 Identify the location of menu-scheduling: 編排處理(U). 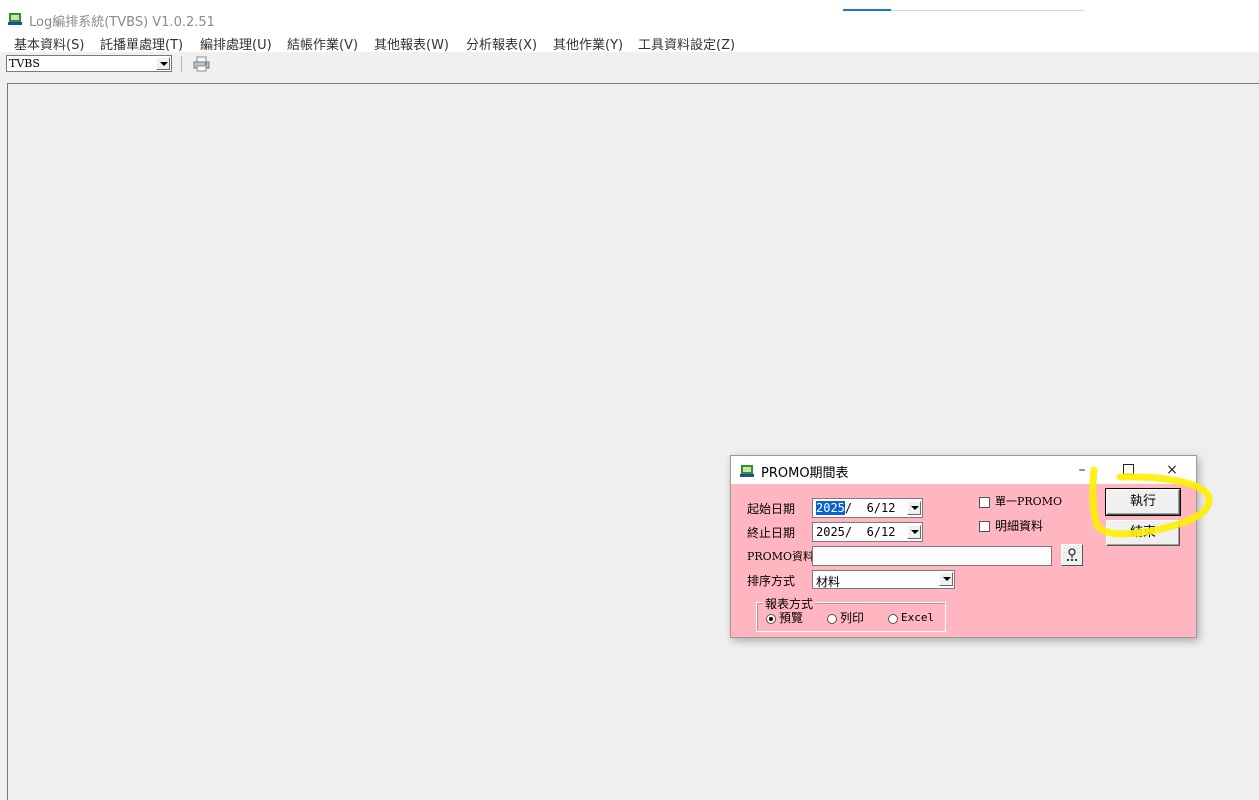
(236, 43).